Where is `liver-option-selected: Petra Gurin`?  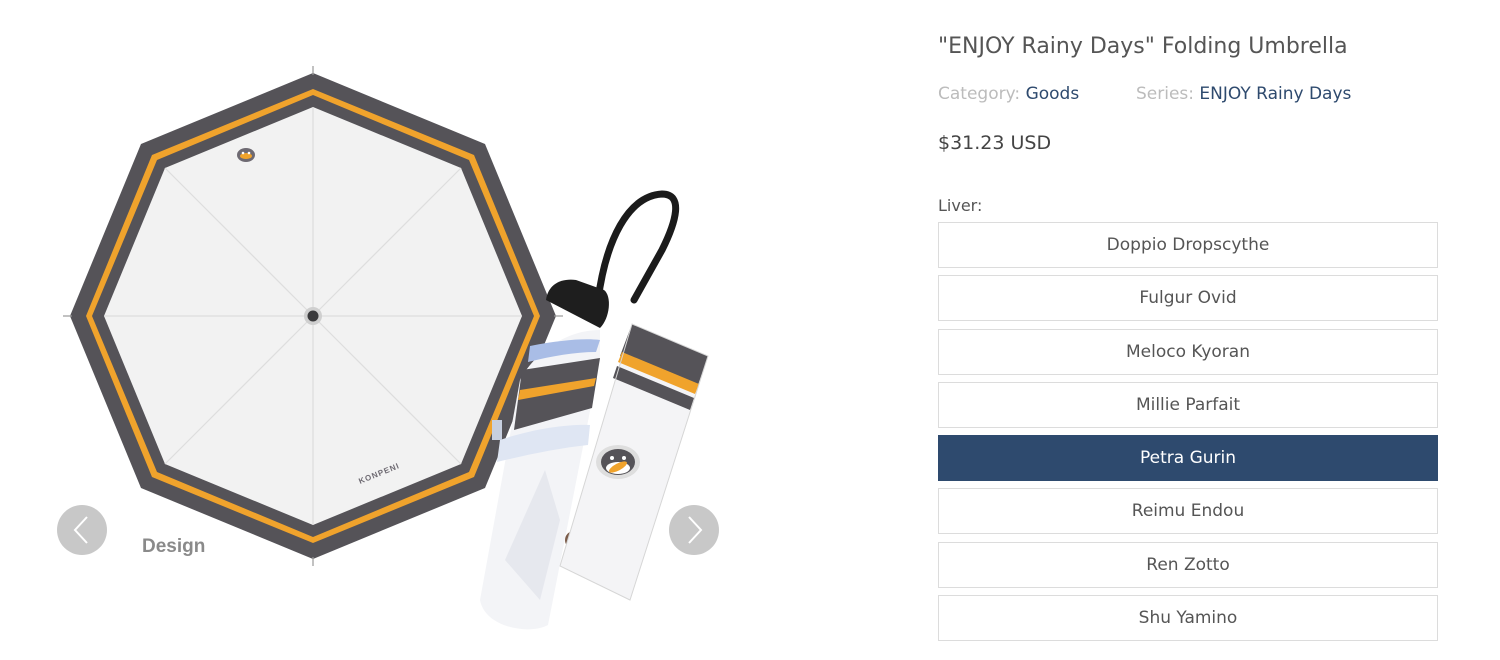
liver-option-selected: Petra Gurin is located at coordinates (1188, 458).